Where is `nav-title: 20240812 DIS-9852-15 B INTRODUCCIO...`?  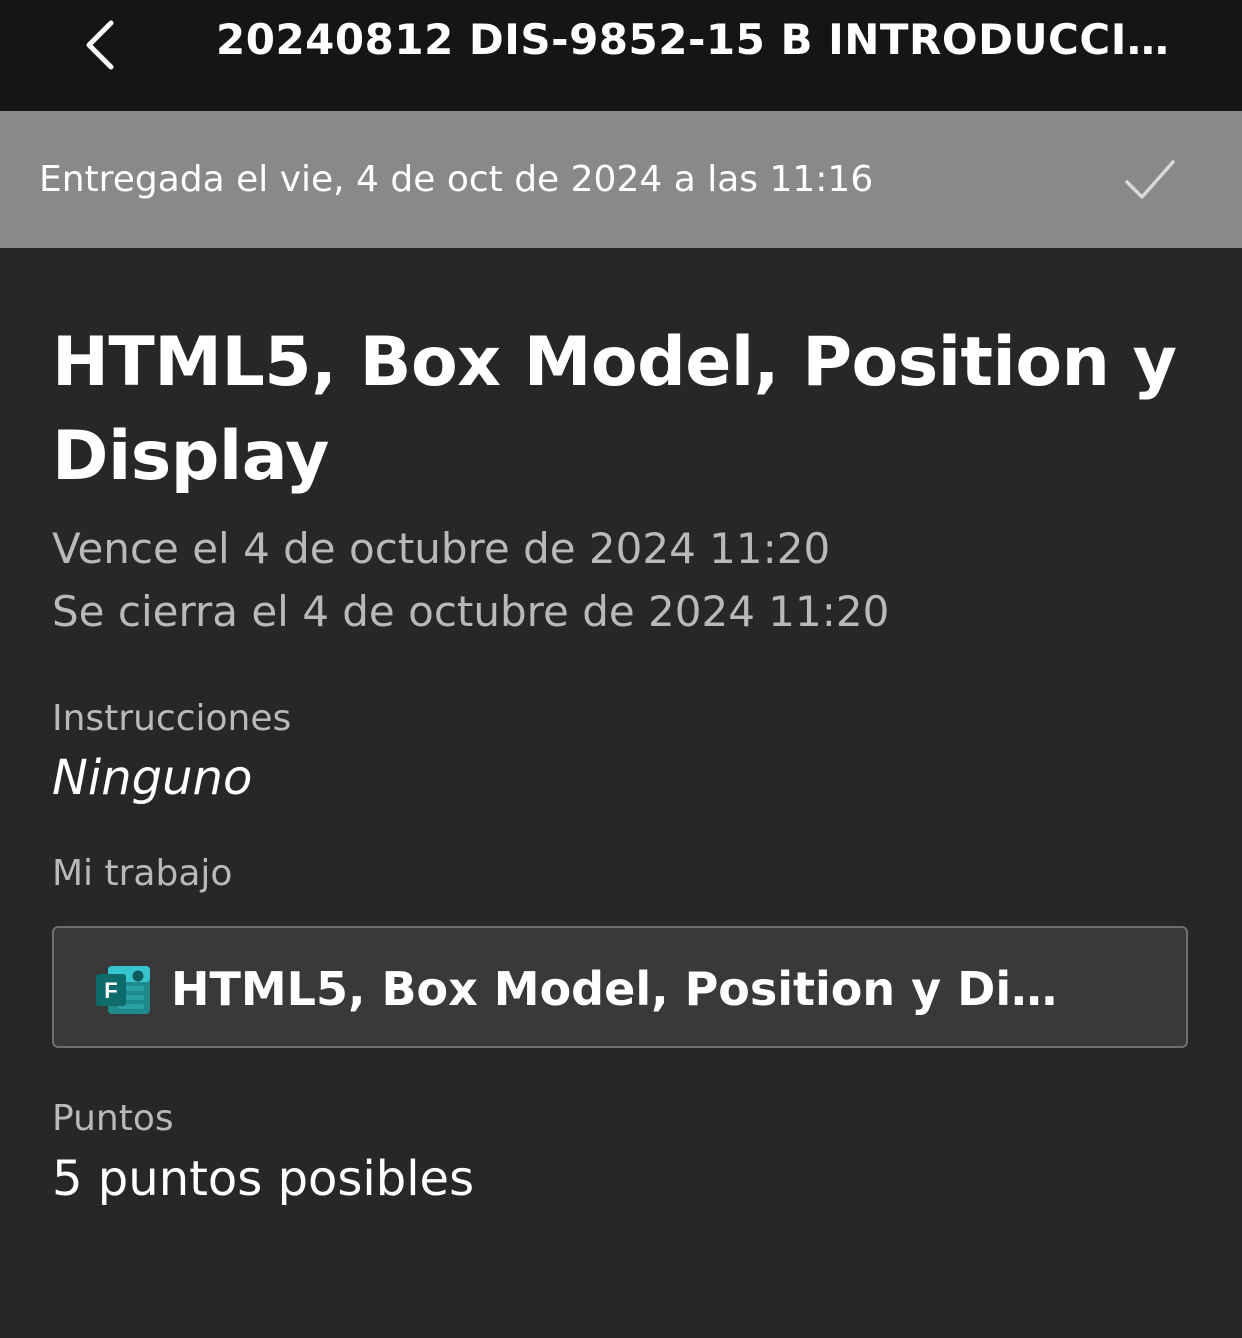 nav-title: 20240812 DIS-9852-15 B INTRODUCCIO... is located at coordinates (696, 39).